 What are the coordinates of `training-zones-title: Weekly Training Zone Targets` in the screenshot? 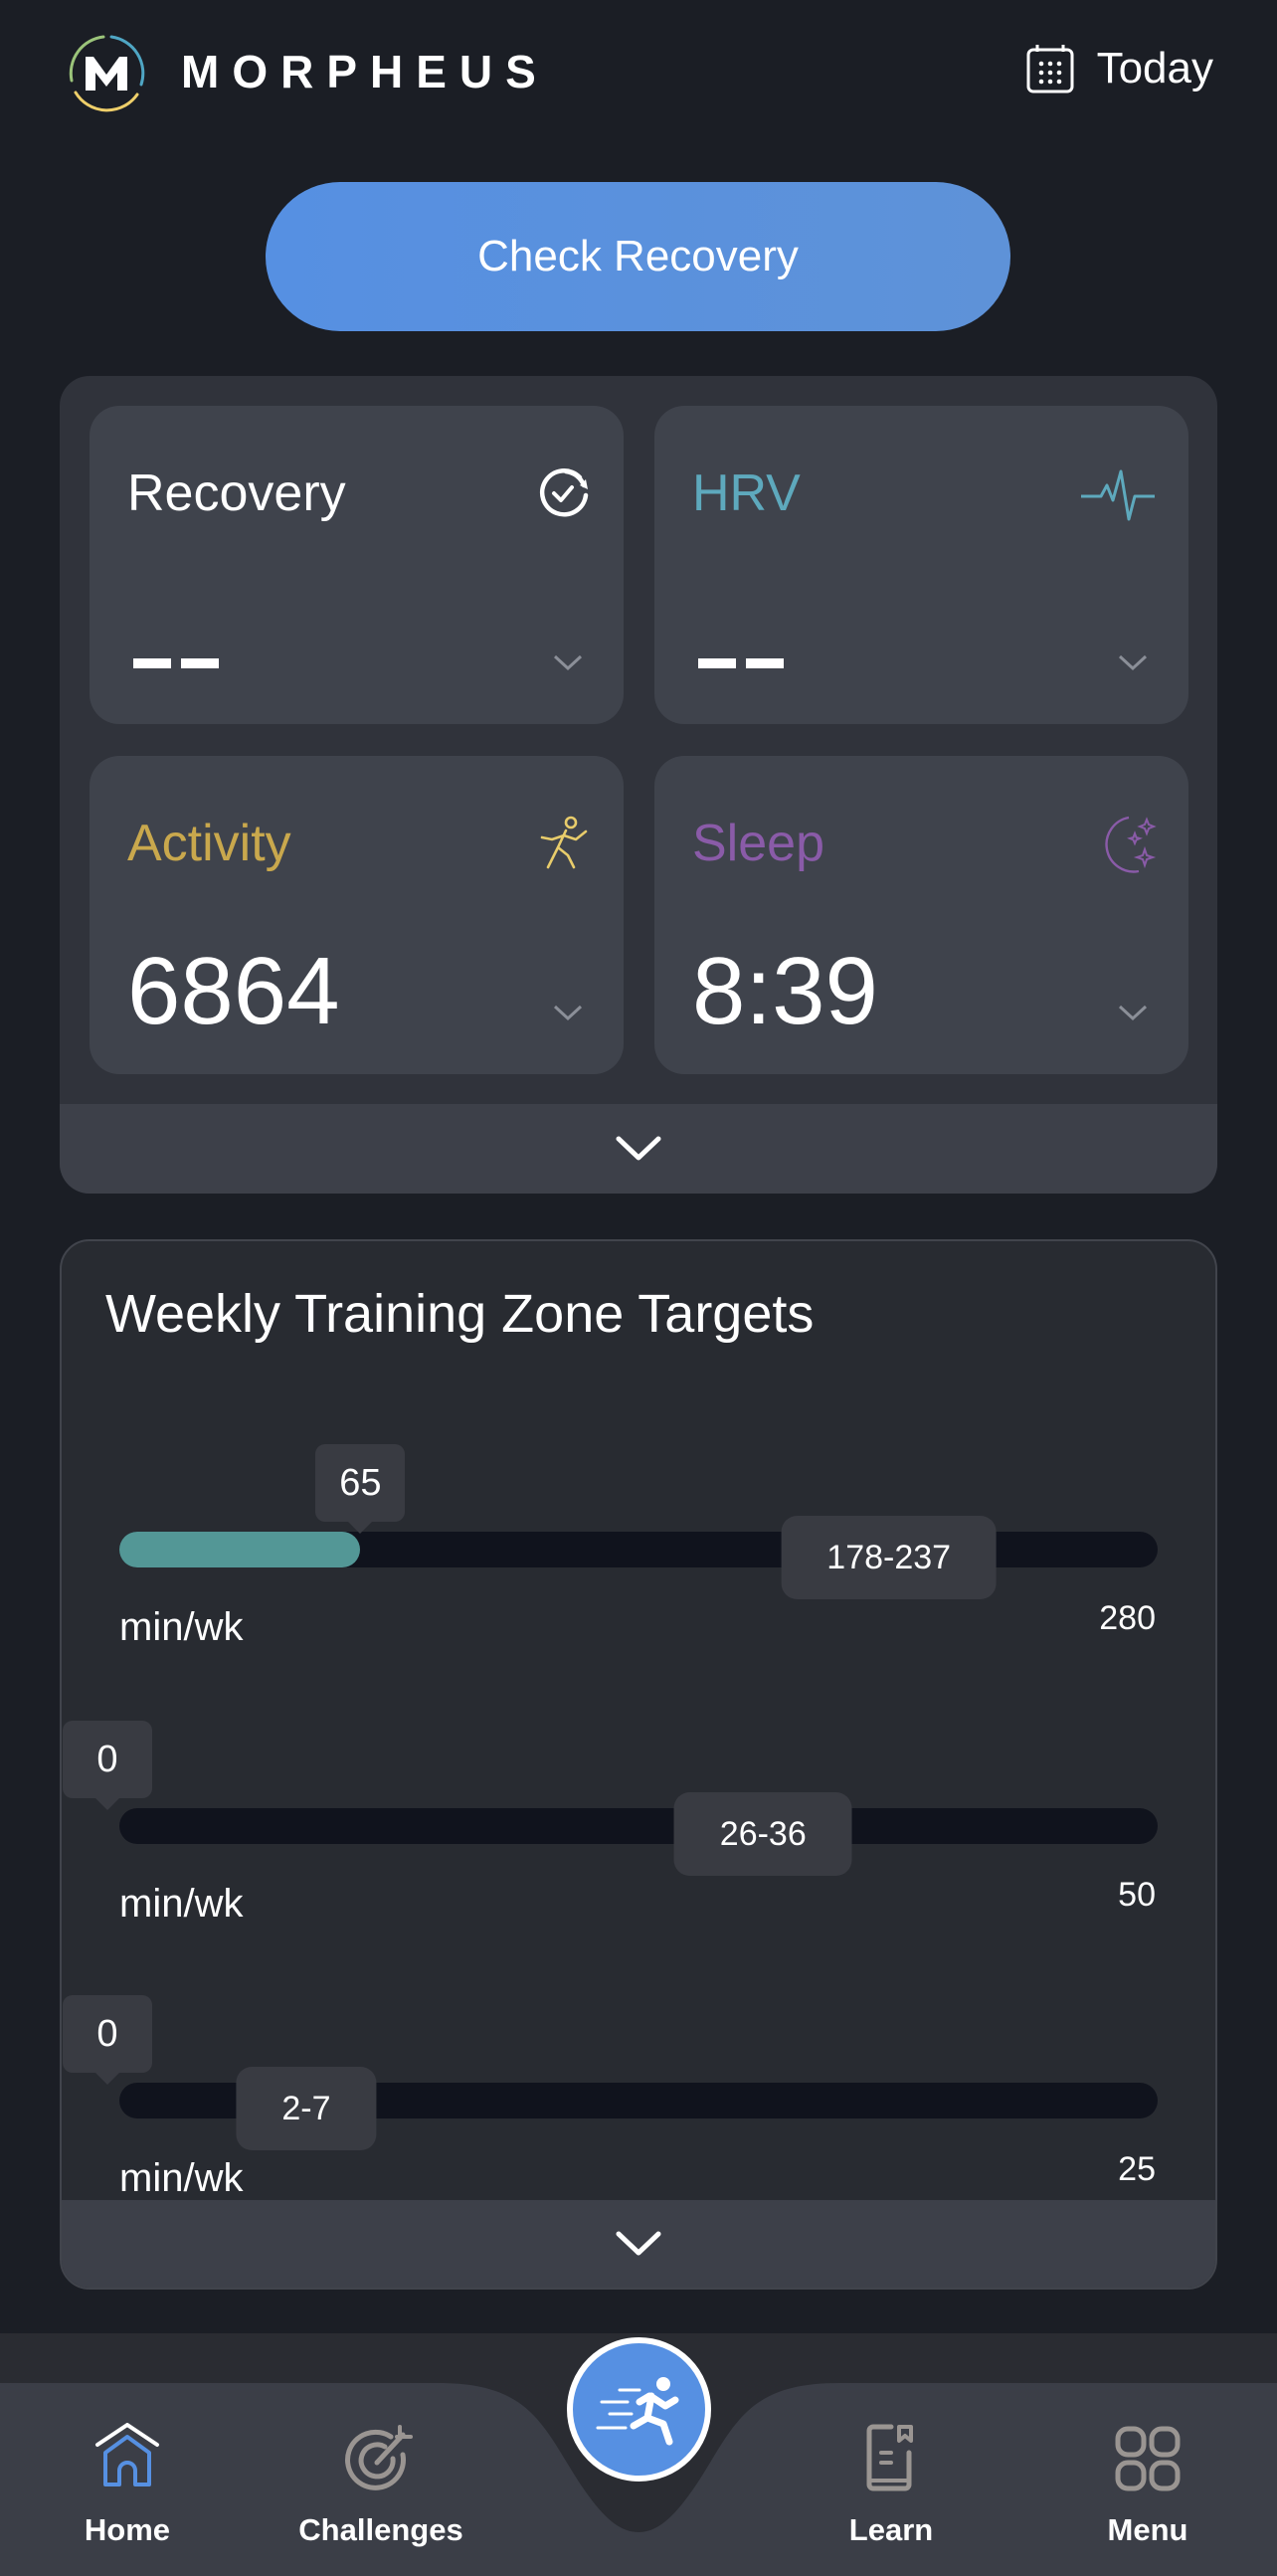 It's located at (460, 1314).